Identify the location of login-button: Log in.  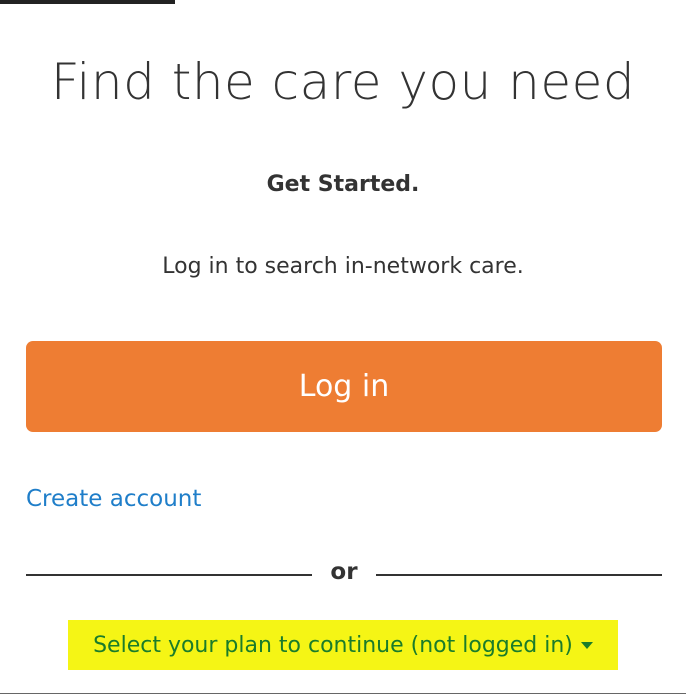
(344, 386).